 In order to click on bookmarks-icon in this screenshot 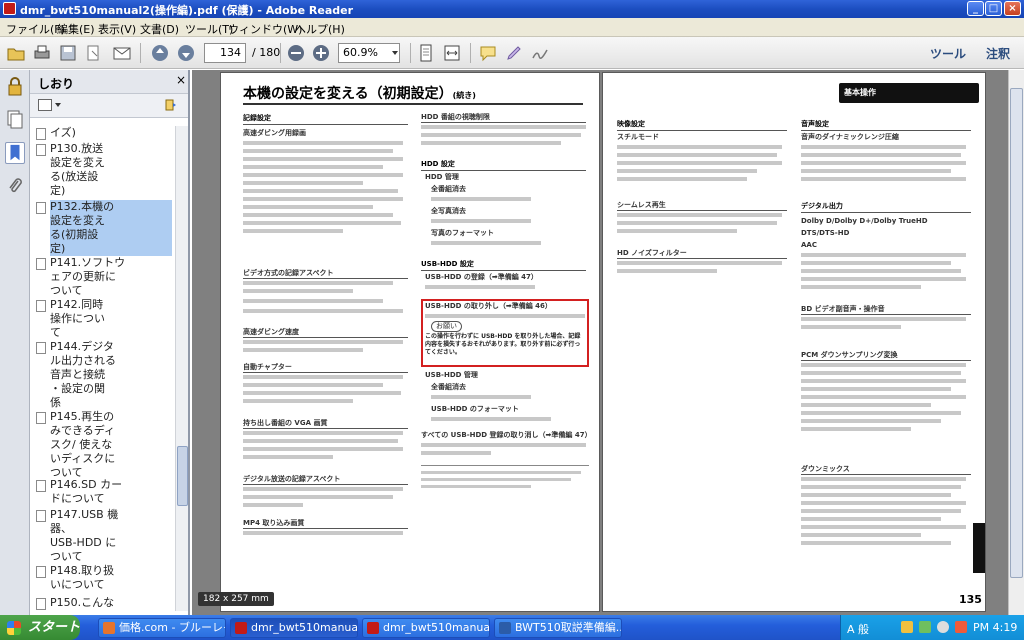, I will do `click(15, 153)`.